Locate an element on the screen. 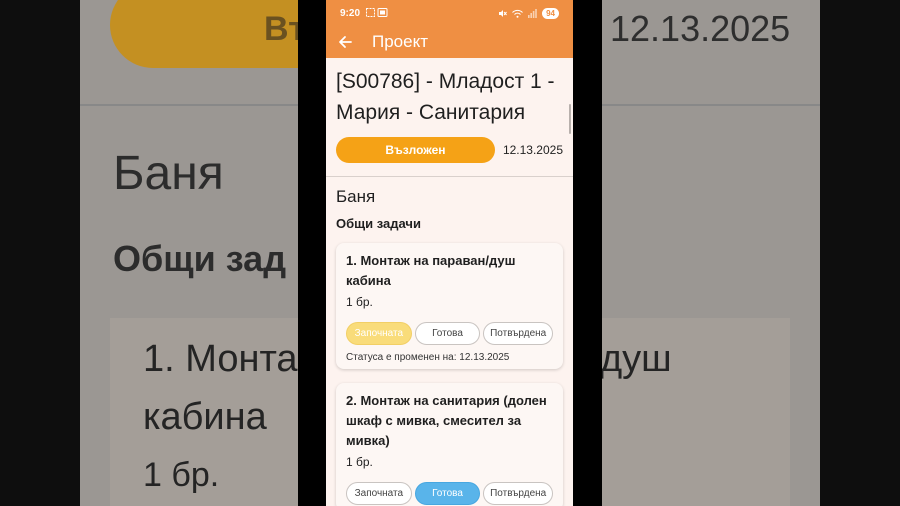 The image size is (900, 506). status-right-icons: 94 is located at coordinates (528, 13).